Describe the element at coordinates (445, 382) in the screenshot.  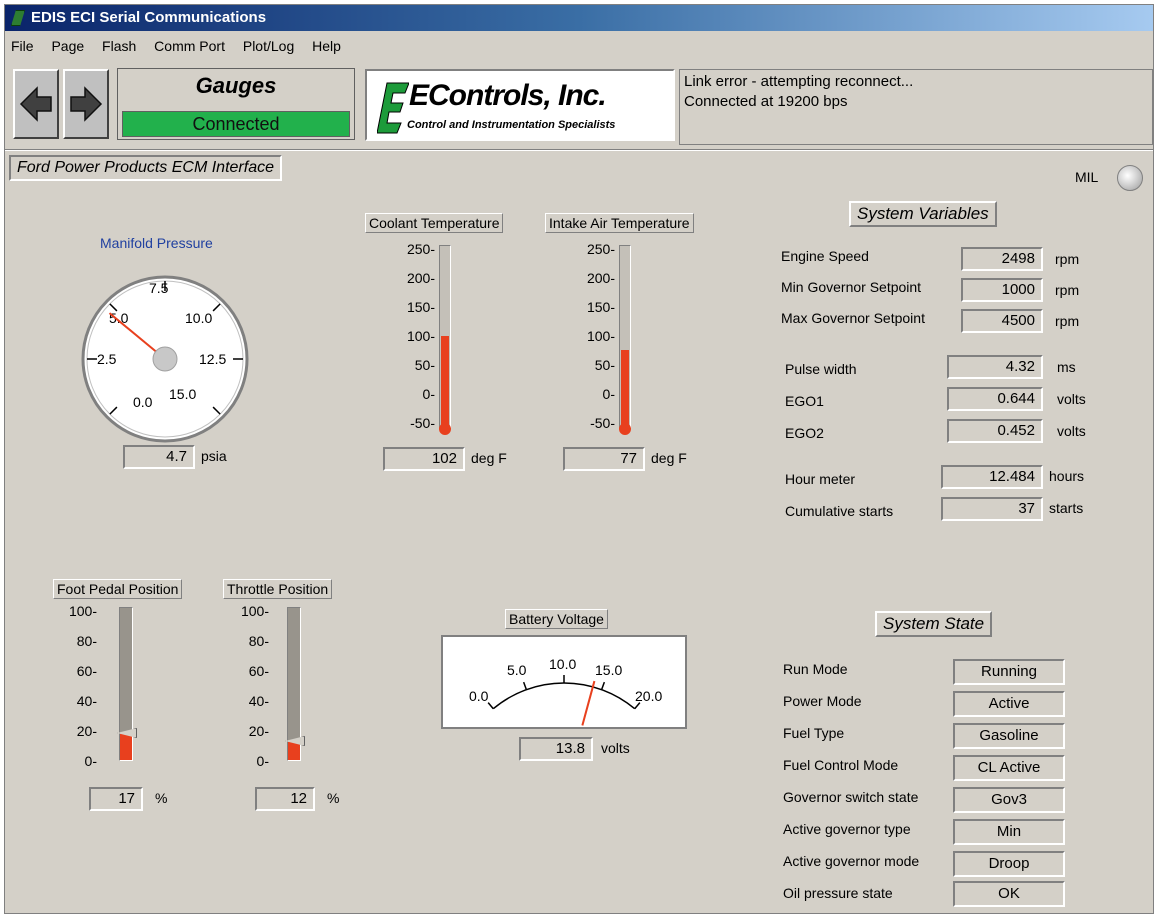
I see `coolant-fill` at that location.